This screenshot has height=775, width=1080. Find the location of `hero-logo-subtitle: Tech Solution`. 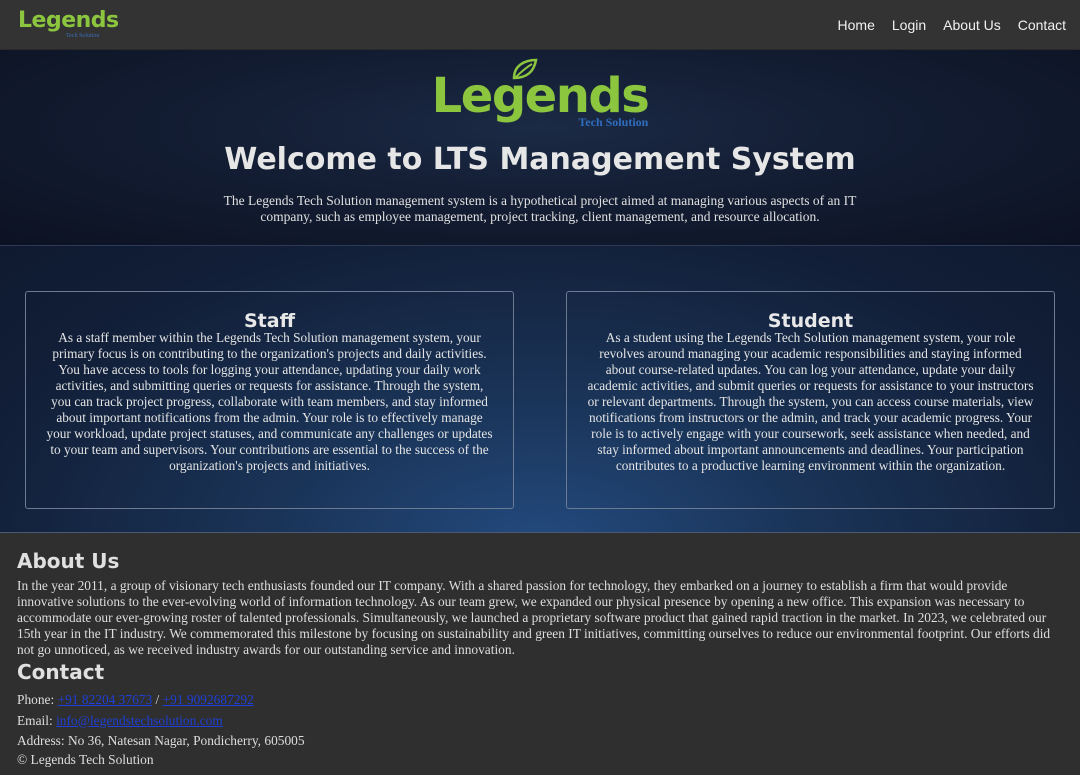

hero-logo-subtitle: Tech Solution is located at coordinates (613, 122).